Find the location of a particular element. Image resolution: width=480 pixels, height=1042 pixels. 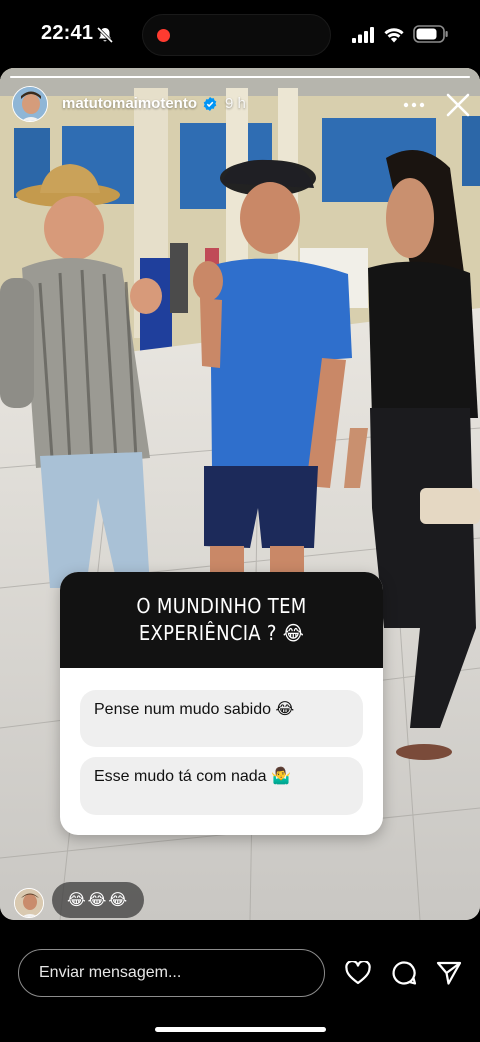

close-icon is located at coordinates (458, 105).